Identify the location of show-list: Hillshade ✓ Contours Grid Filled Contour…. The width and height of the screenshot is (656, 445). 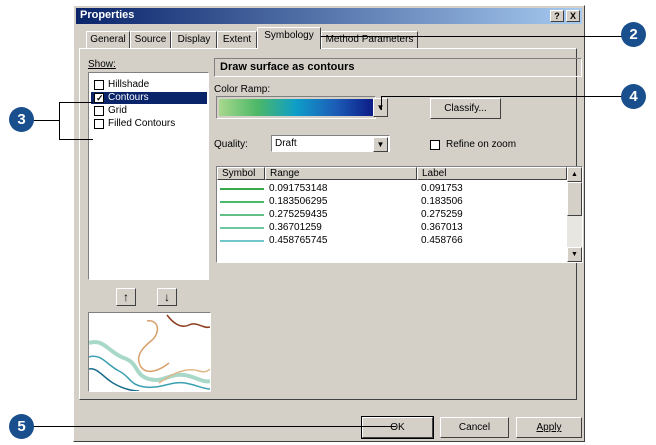
(148, 176).